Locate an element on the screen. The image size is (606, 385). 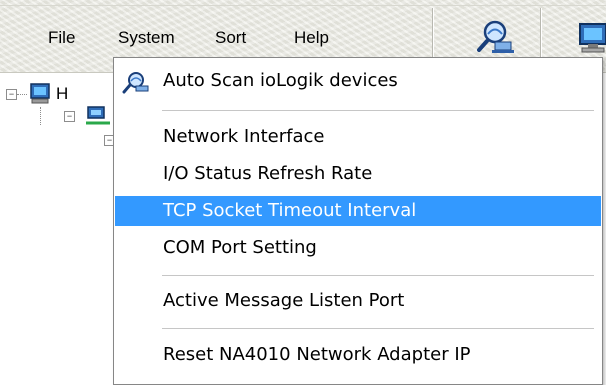
toolbar-computer-button is located at coordinates (590, 37).